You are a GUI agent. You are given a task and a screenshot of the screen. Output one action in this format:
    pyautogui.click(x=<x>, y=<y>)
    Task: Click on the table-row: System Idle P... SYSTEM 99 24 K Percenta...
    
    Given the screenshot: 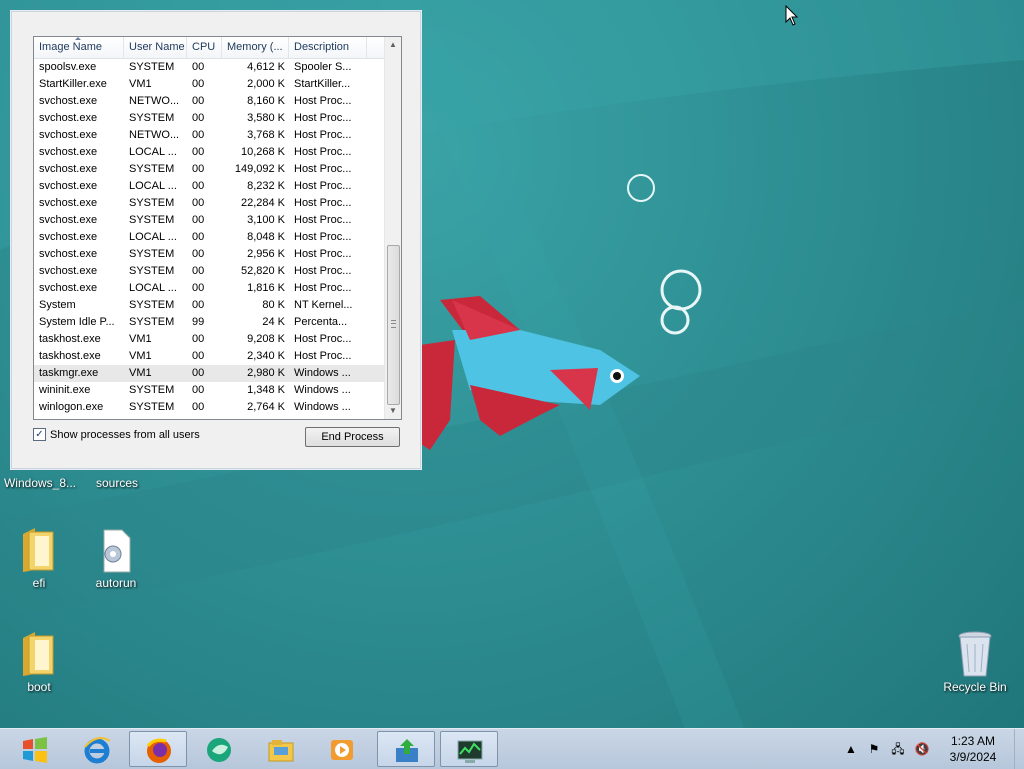 What is the action you would take?
    pyautogui.click(x=210, y=322)
    